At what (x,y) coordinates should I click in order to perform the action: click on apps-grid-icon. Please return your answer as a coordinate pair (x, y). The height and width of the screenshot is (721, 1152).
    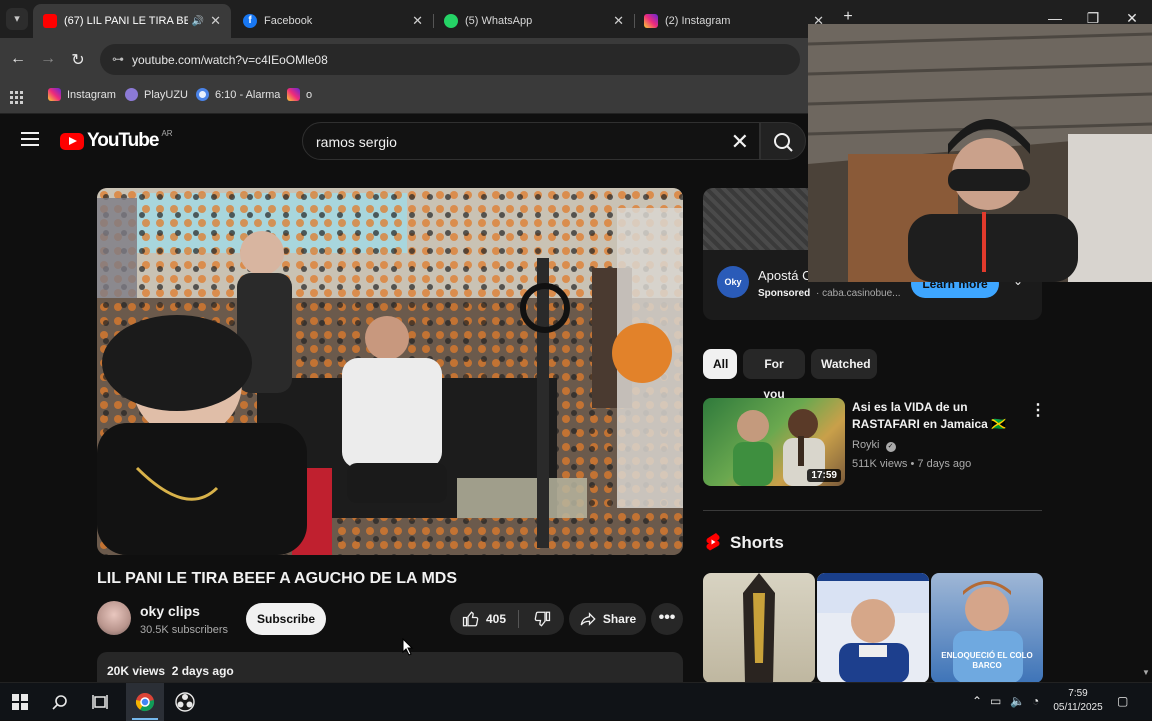
    Looking at the image, I should click on (16, 97).